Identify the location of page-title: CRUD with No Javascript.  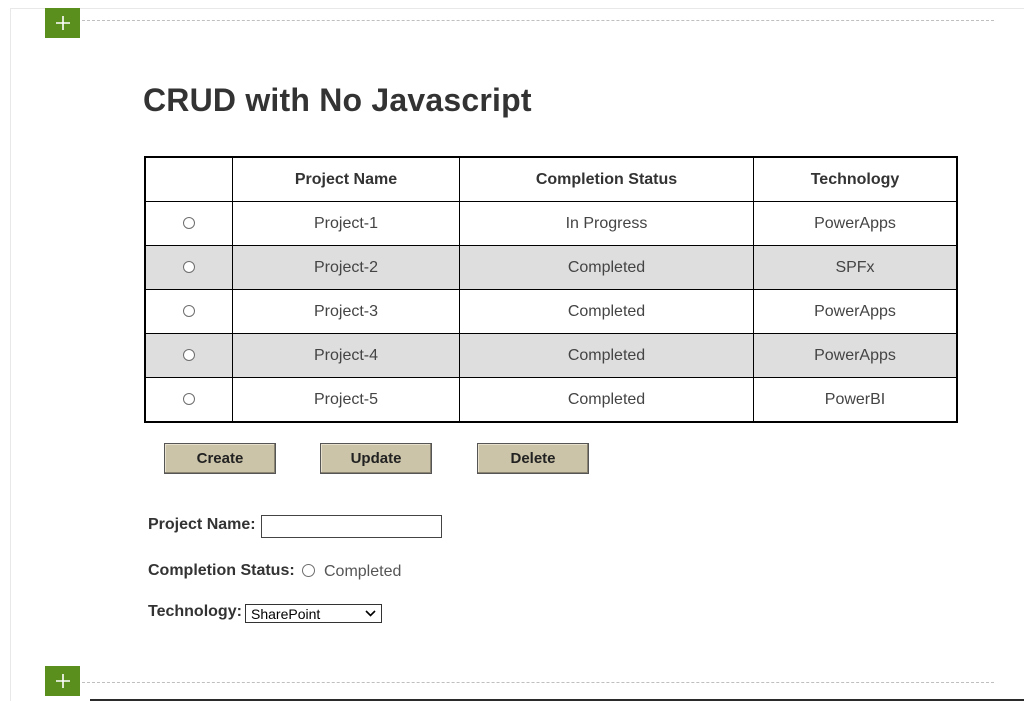
(337, 100).